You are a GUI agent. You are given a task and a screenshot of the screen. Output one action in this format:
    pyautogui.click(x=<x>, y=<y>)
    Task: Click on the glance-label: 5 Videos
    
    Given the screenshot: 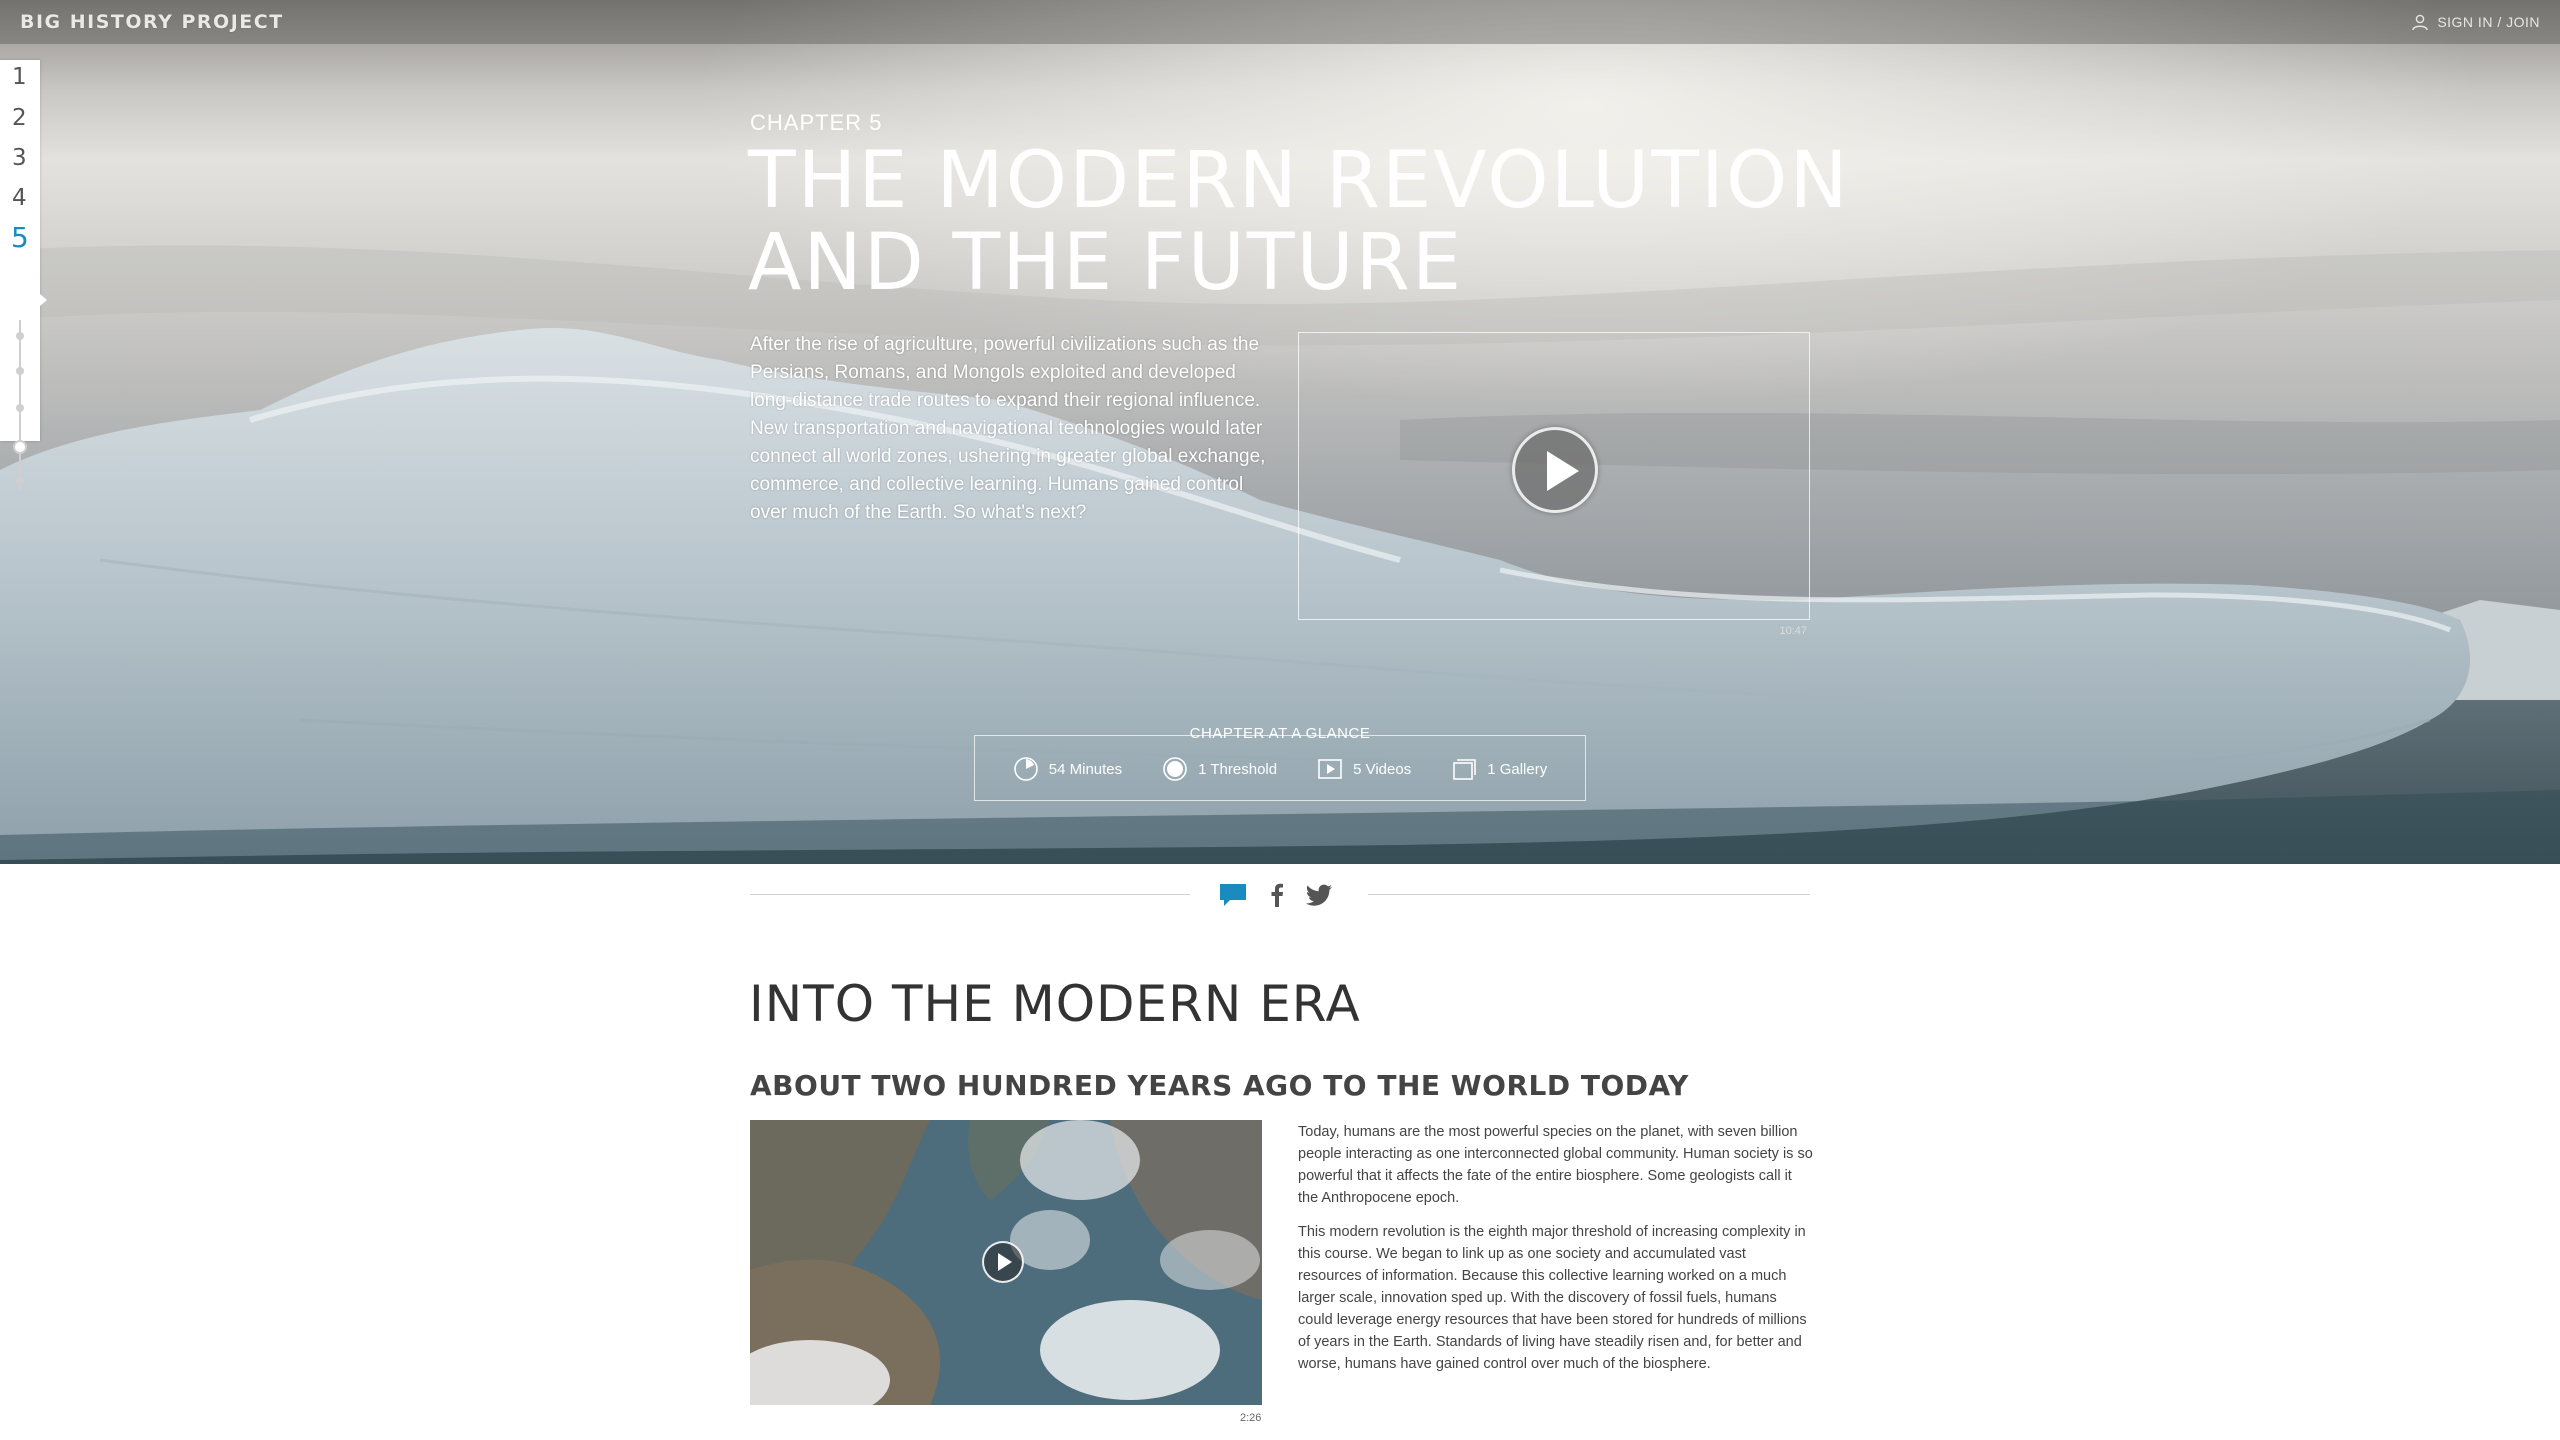 What is the action you would take?
    pyautogui.click(x=1382, y=769)
    